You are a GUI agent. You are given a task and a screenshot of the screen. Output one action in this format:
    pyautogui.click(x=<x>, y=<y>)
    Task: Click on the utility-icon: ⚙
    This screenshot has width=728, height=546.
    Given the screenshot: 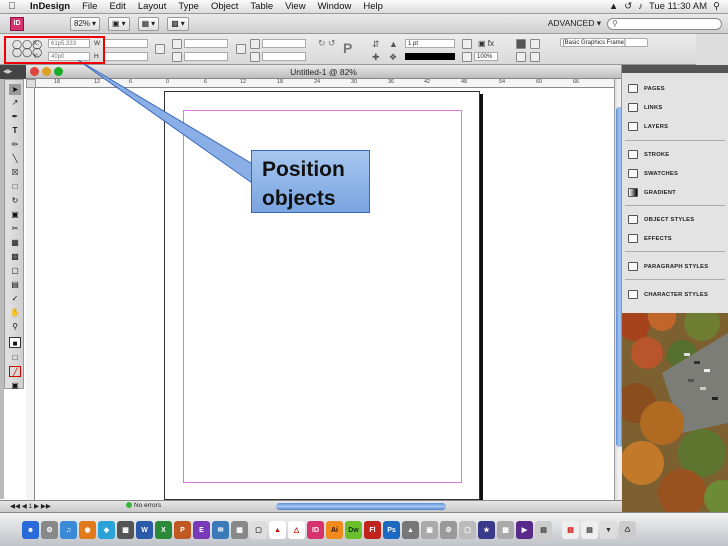 What is the action you would take?
    pyautogui.click(x=448, y=530)
    